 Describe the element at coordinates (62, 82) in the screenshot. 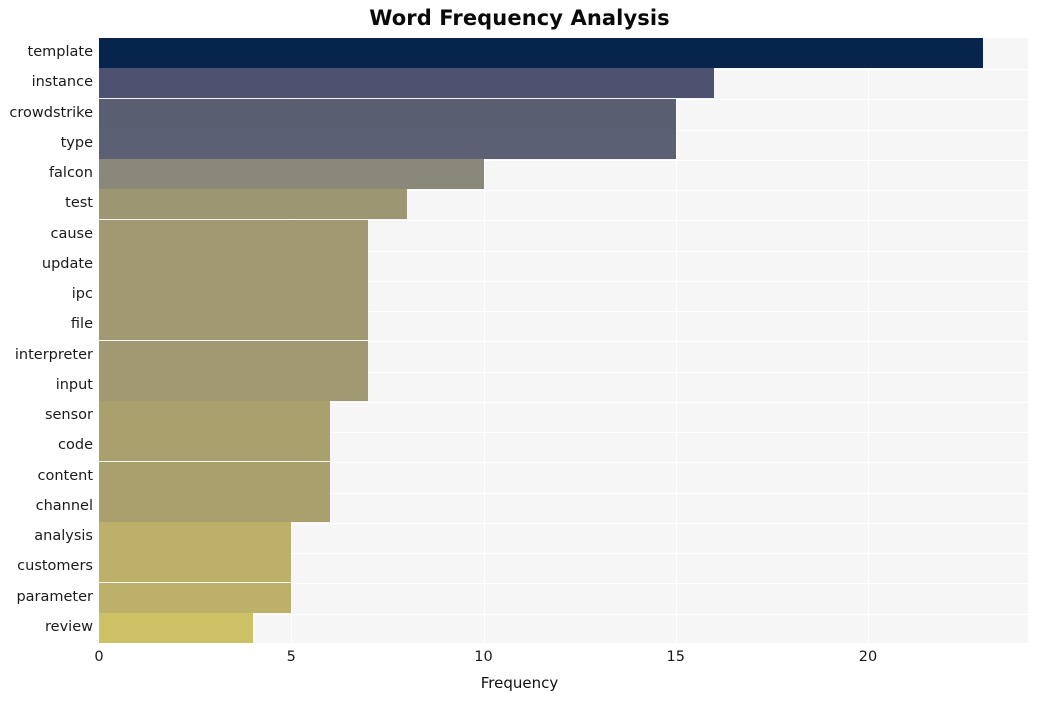

I see `y-tick-label-instance: instance` at that location.